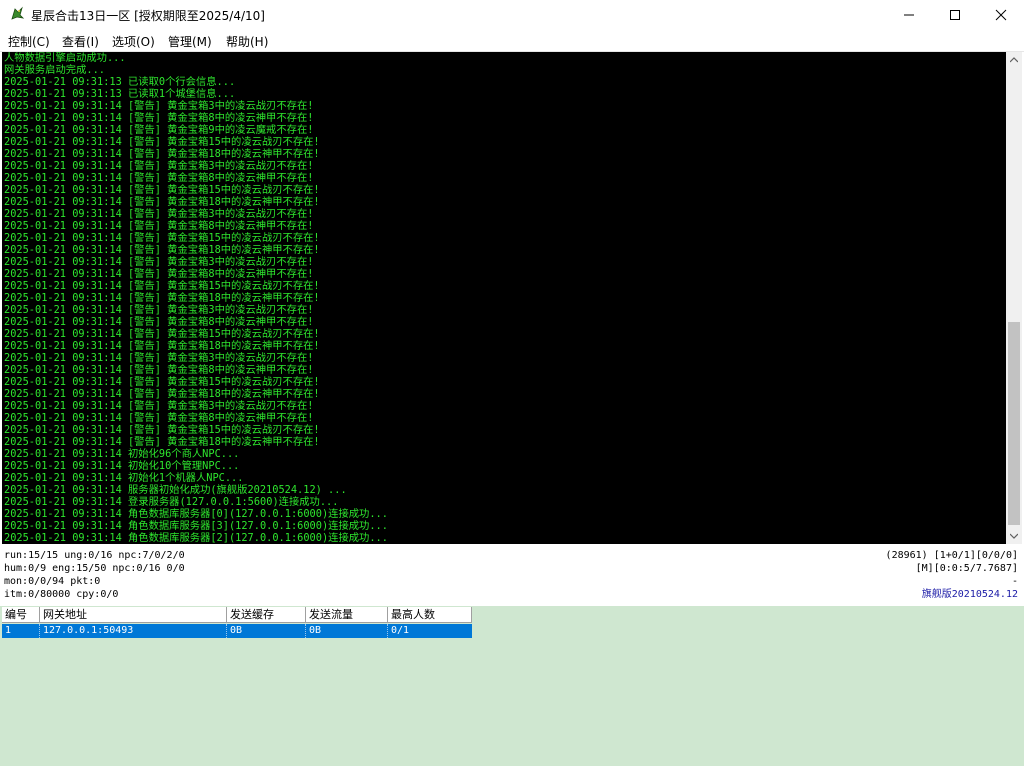 Image resolution: width=1024 pixels, height=766 pixels. I want to click on log-line: 2025-01-21 09:31:14 [警告] 黄金宝箱9中的凌云魔戒不存在!, so click(159, 130).